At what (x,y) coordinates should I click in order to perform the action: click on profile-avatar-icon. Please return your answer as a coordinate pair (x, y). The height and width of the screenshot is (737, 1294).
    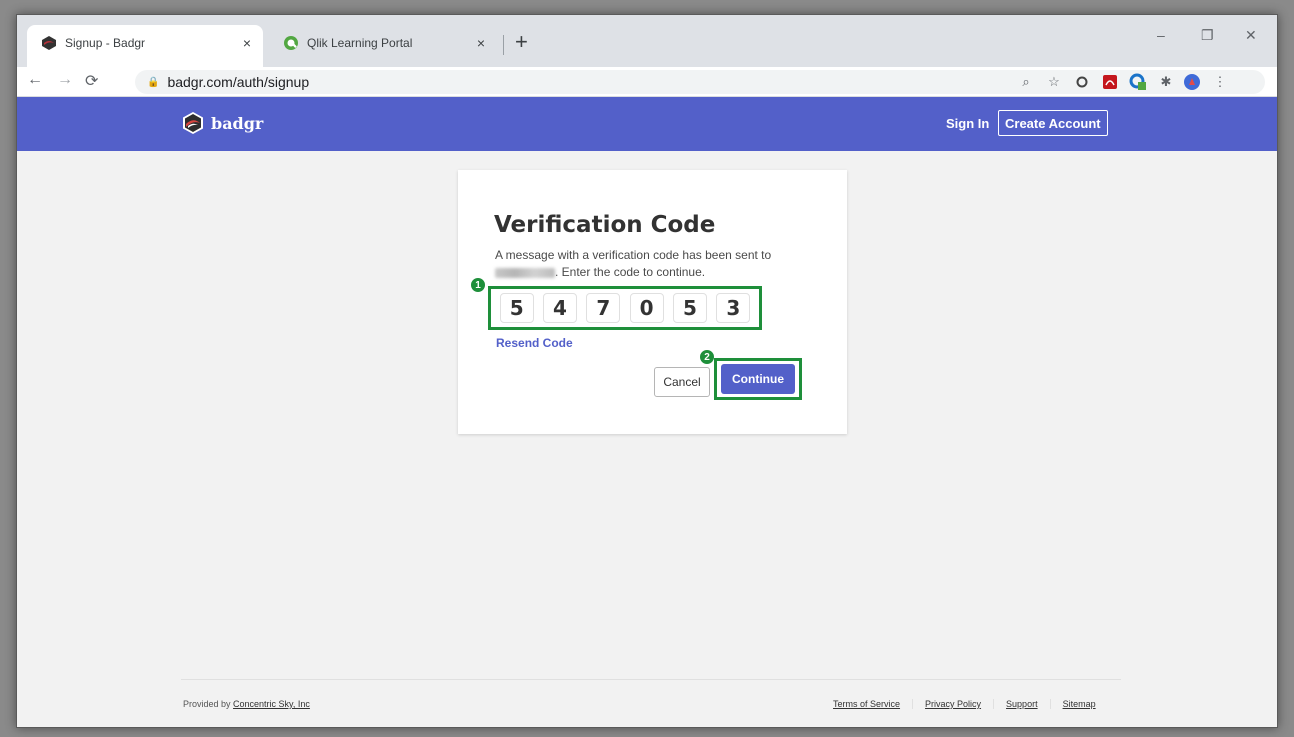
    Looking at the image, I should click on (1192, 82).